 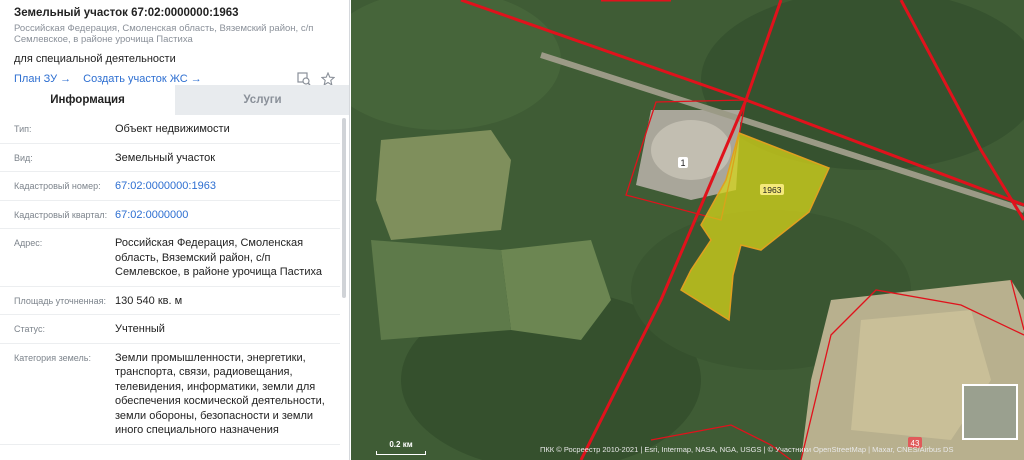 I want to click on attr-row-area: Площадь уточненная: 130 540 кв. м, so click(x=170, y=301).